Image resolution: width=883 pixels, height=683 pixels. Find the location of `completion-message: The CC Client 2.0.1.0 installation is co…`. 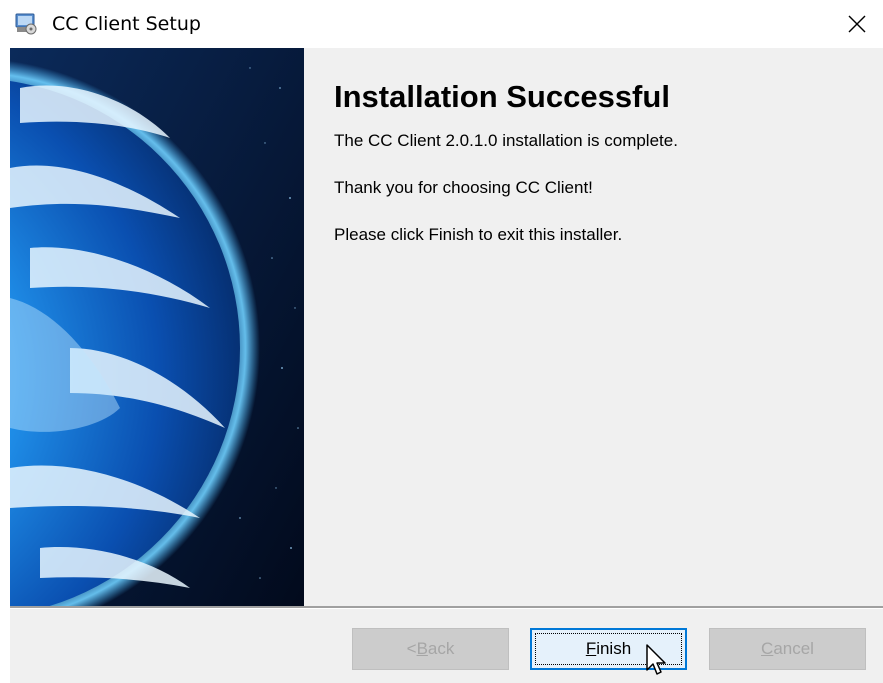

completion-message: The CC Client 2.0.1.0 installation is co… is located at coordinates (506, 140).